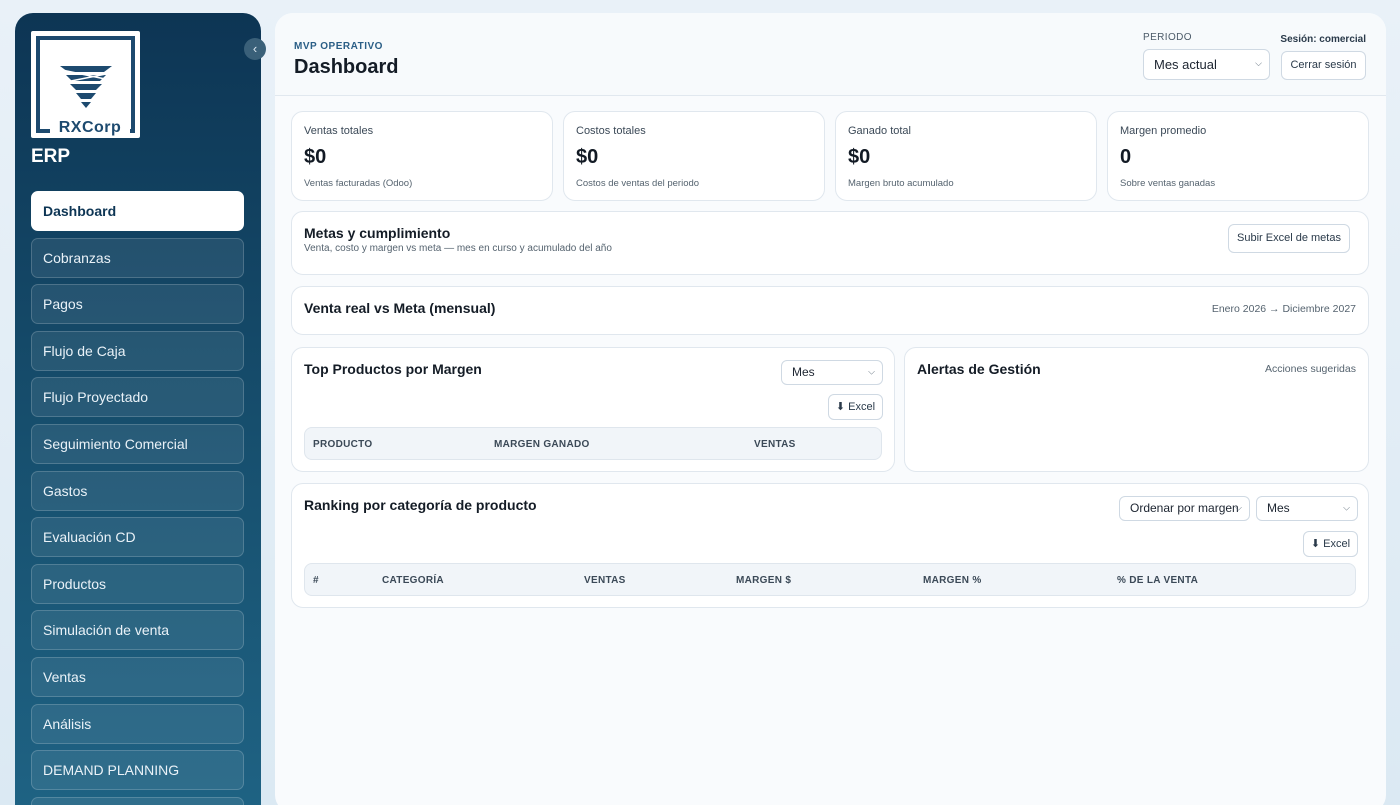 The width and height of the screenshot is (1400, 805). I want to click on page-eyebrow: MVP OPERATIVO, so click(338, 46).